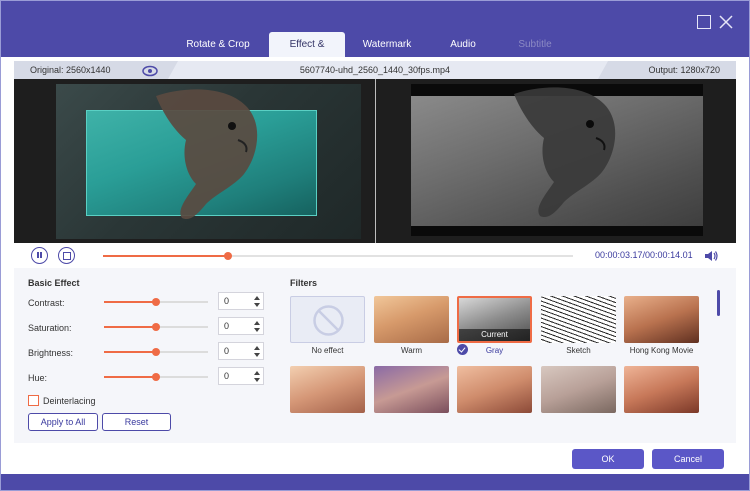 Image resolution: width=750 pixels, height=491 pixels. I want to click on filter-no-effect: No effect, so click(327, 326).